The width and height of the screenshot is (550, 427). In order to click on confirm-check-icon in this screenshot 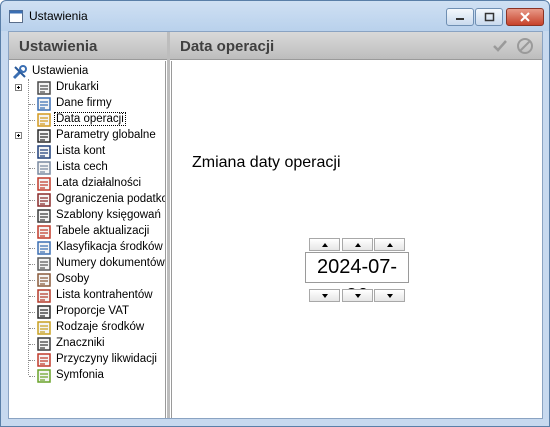, I will do `click(500, 46)`.